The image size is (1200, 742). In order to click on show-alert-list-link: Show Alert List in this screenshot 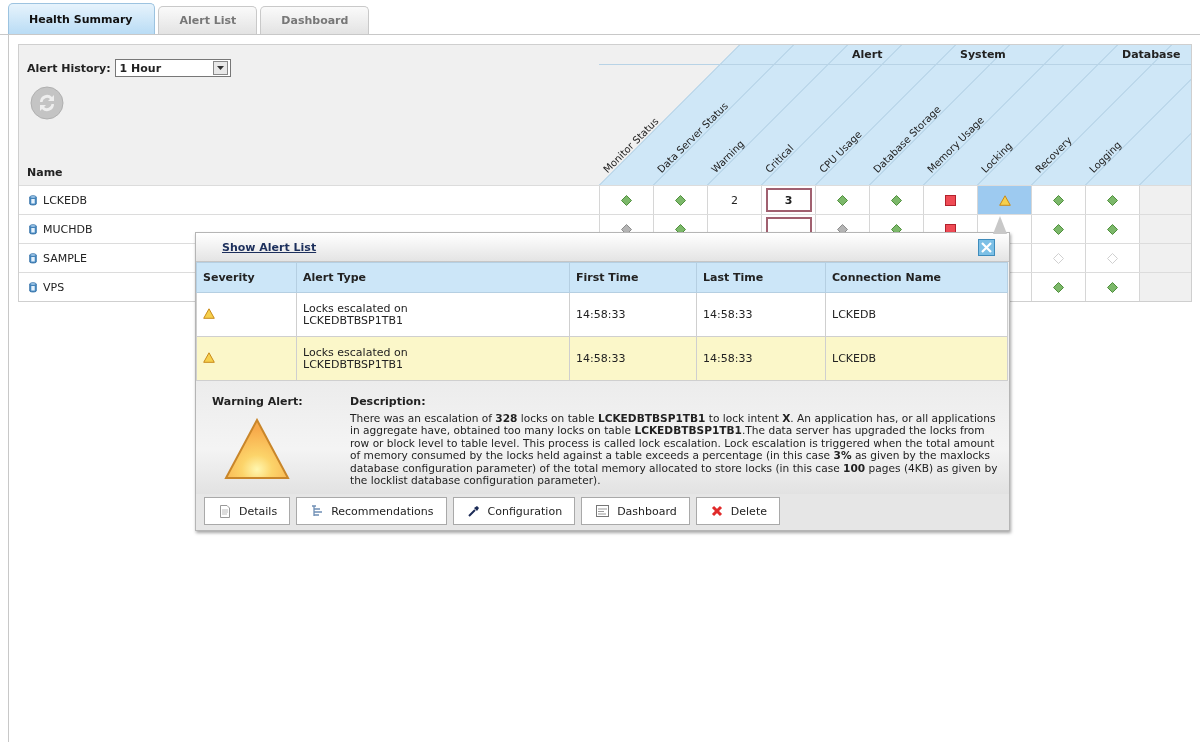, I will do `click(269, 247)`.